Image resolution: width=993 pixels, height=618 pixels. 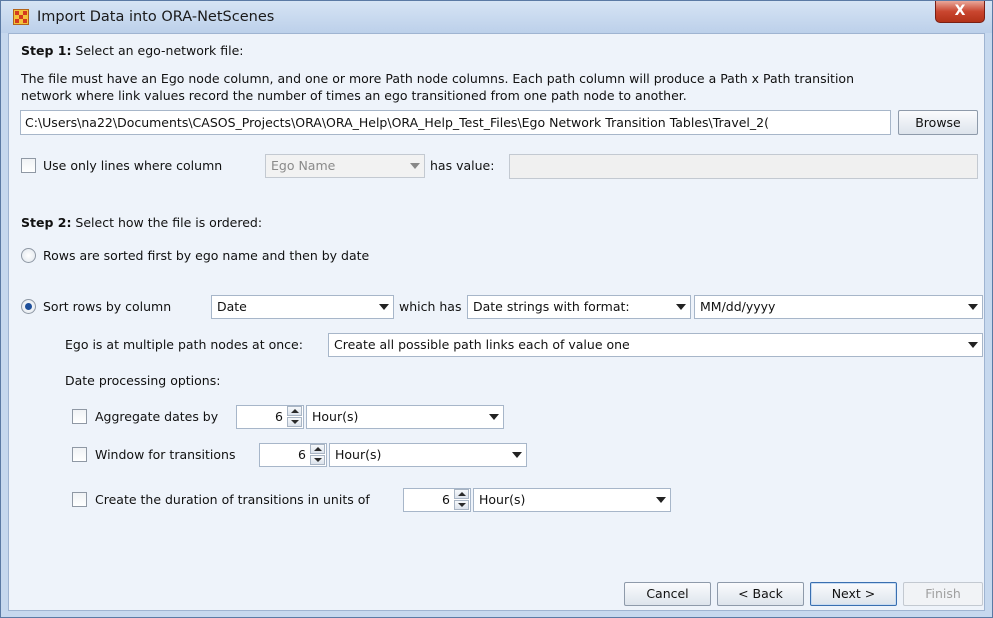 What do you see at coordinates (302, 454) in the screenshot?
I see `window-transitions-value: 6` at bounding box center [302, 454].